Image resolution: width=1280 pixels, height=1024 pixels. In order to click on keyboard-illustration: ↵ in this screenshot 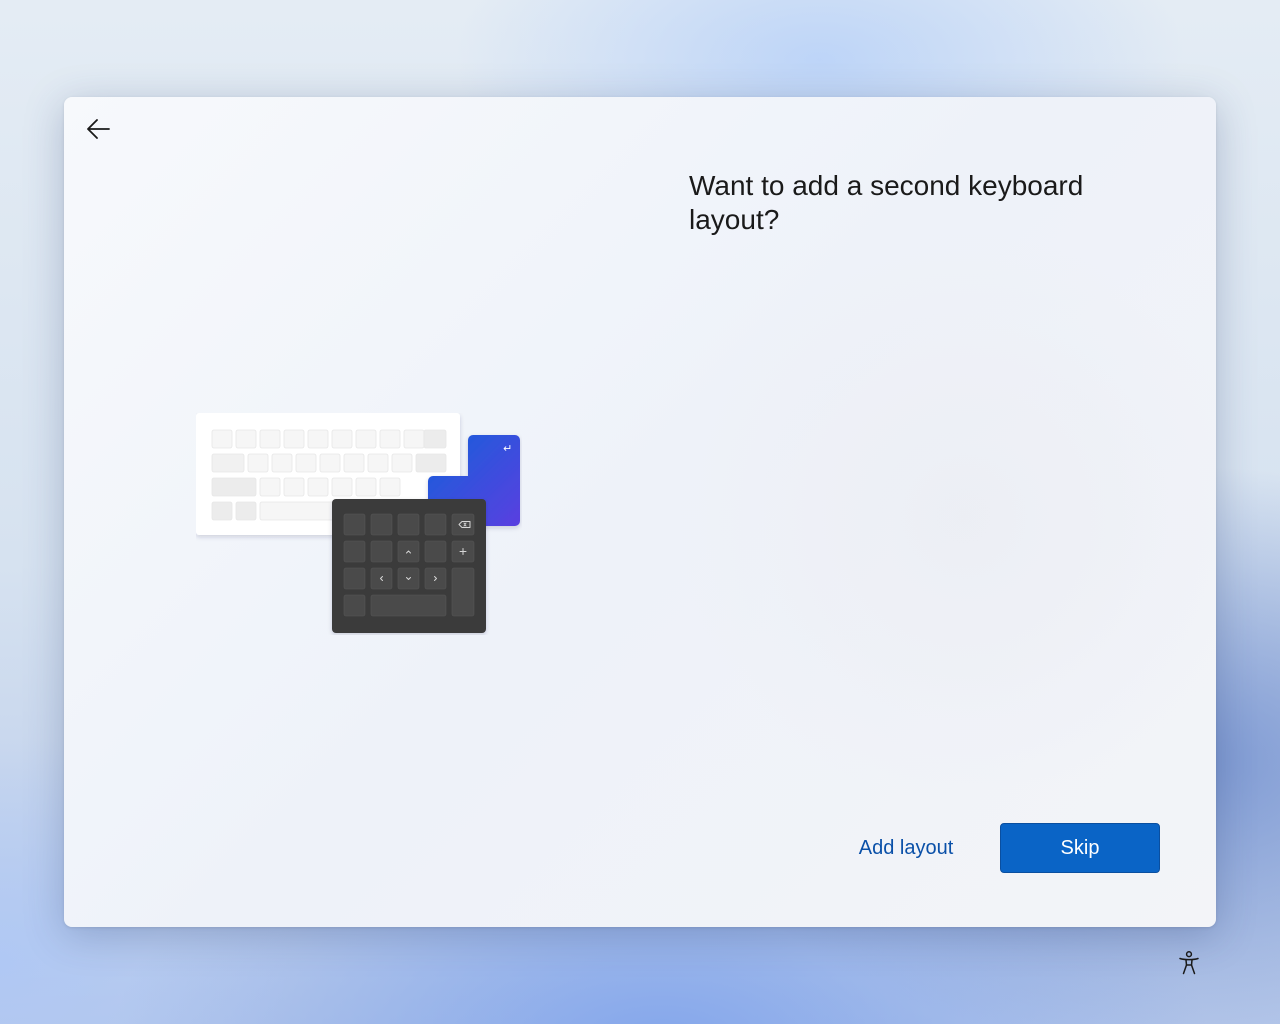, I will do `click(359, 524)`.